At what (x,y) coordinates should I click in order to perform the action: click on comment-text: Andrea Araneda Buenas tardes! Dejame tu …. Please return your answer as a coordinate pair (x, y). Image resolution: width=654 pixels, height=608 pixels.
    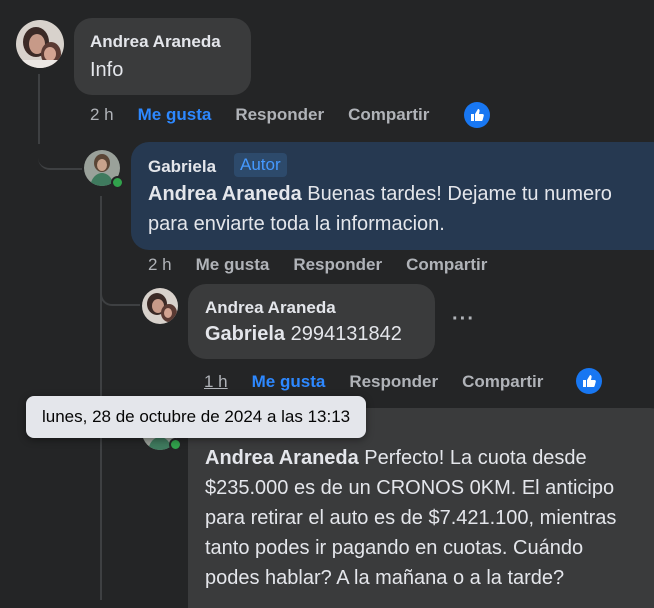
    Looking at the image, I should click on (380, 194).